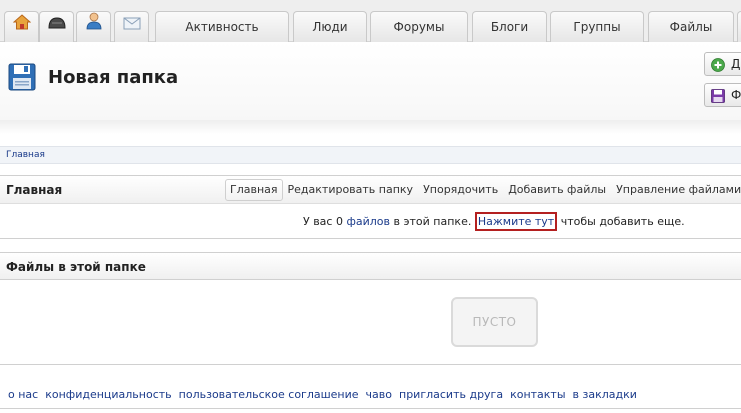 Image resolution: width=741 pixels, height=413 pixels. I want to click on save-button: Ф, so click(722, 95).